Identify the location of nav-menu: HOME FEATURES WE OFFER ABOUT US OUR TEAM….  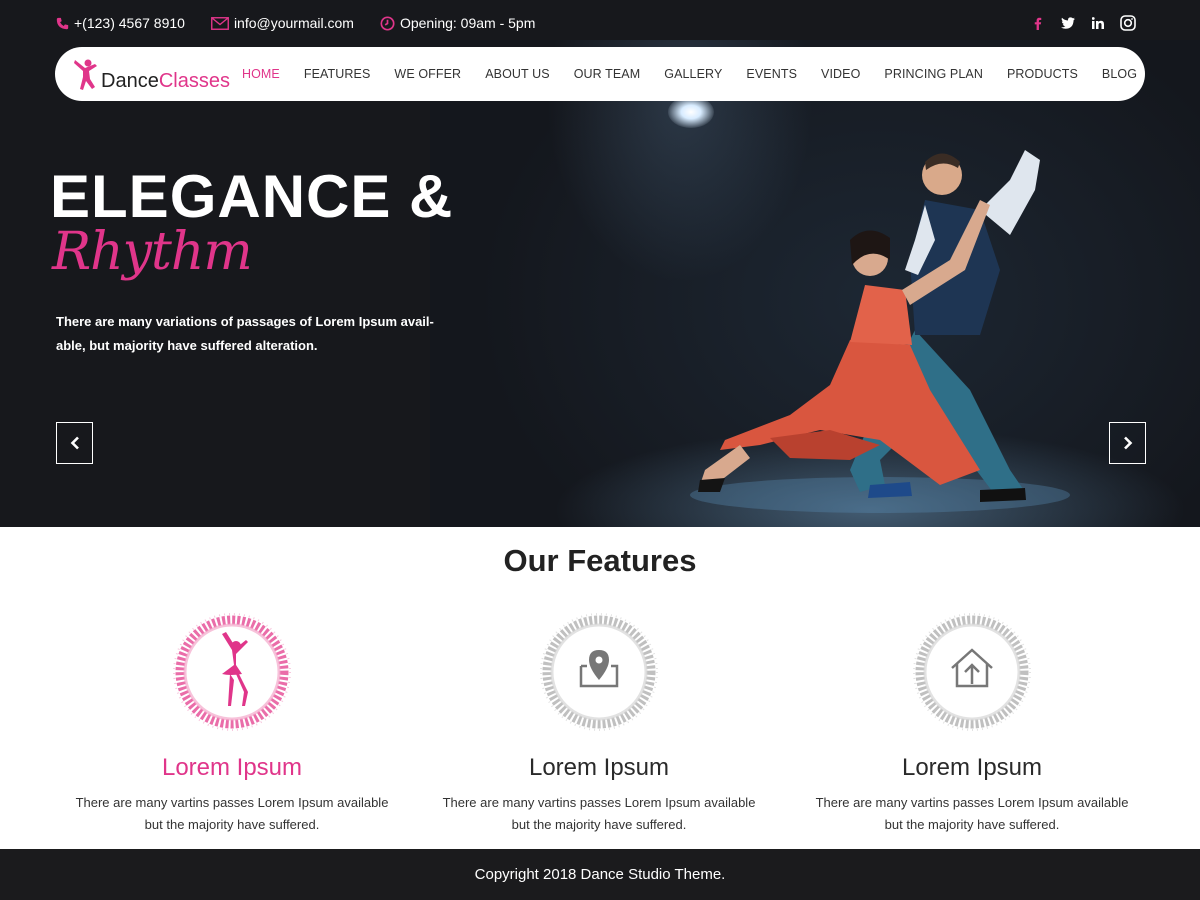
(689, 74).